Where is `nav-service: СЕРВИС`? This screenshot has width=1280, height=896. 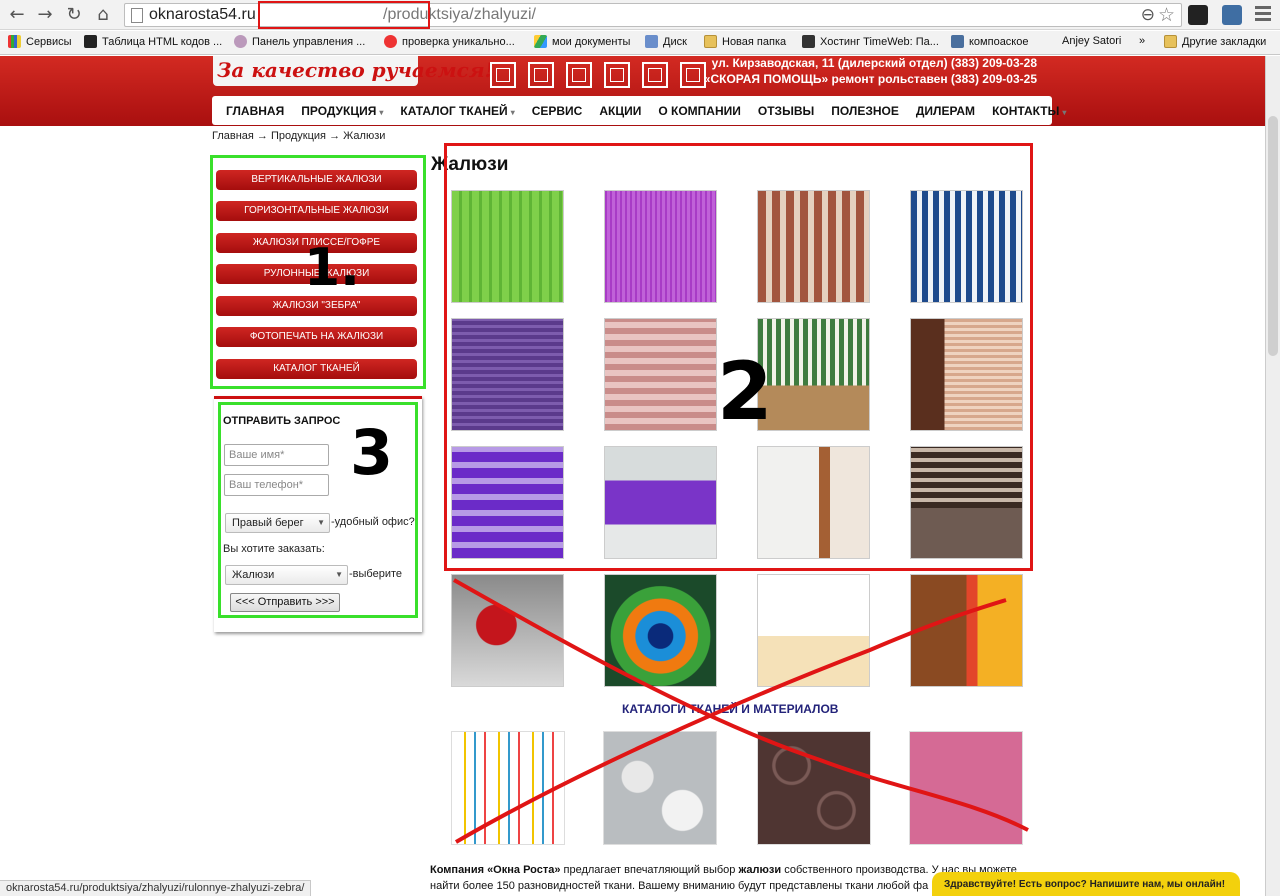
nav-service: СЕРВИС is located at coordinates (557, 111).